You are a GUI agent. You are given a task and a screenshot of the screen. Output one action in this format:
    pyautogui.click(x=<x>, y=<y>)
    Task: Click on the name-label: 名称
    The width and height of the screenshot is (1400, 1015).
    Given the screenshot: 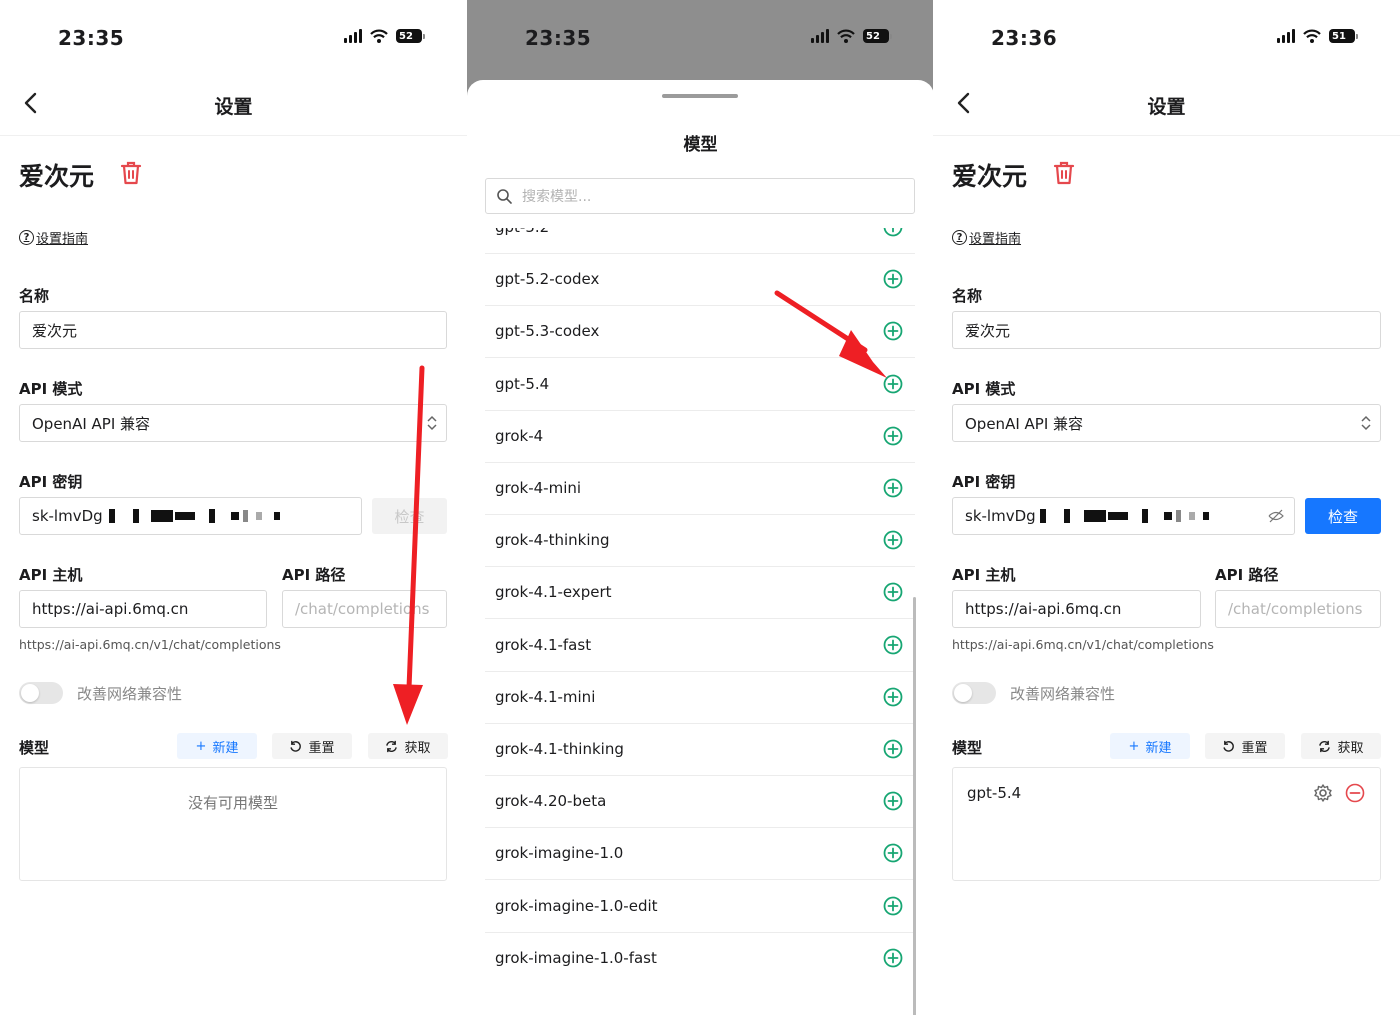 What is the action you would take?
    pyautogui.click(x=967, y=296)
    